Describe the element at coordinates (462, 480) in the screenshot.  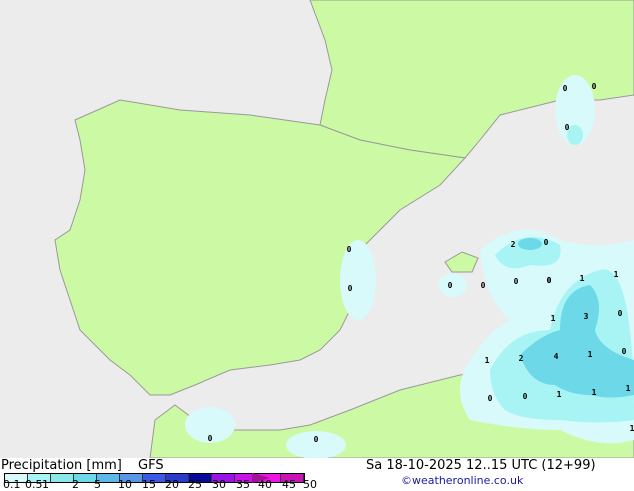
I see `credit-link: ©weatheronline.co.uk` at that location.